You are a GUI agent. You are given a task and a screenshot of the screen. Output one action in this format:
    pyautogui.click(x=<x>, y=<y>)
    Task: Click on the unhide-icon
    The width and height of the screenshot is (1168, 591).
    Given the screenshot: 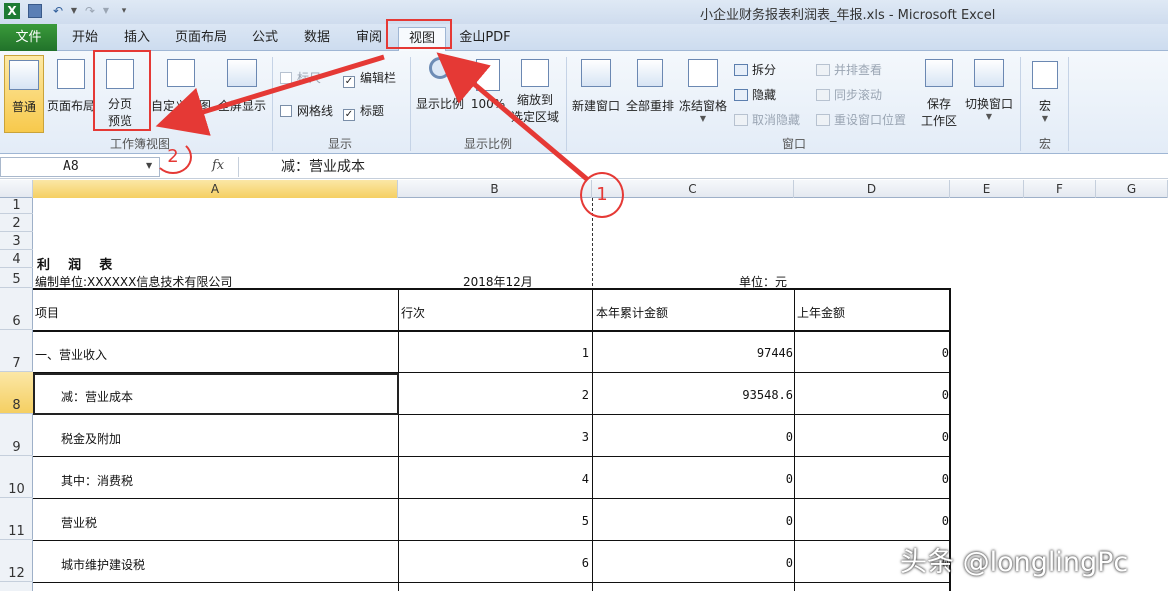 What is the action you would take?
    pyautogui.click(x=741, y=120)
    